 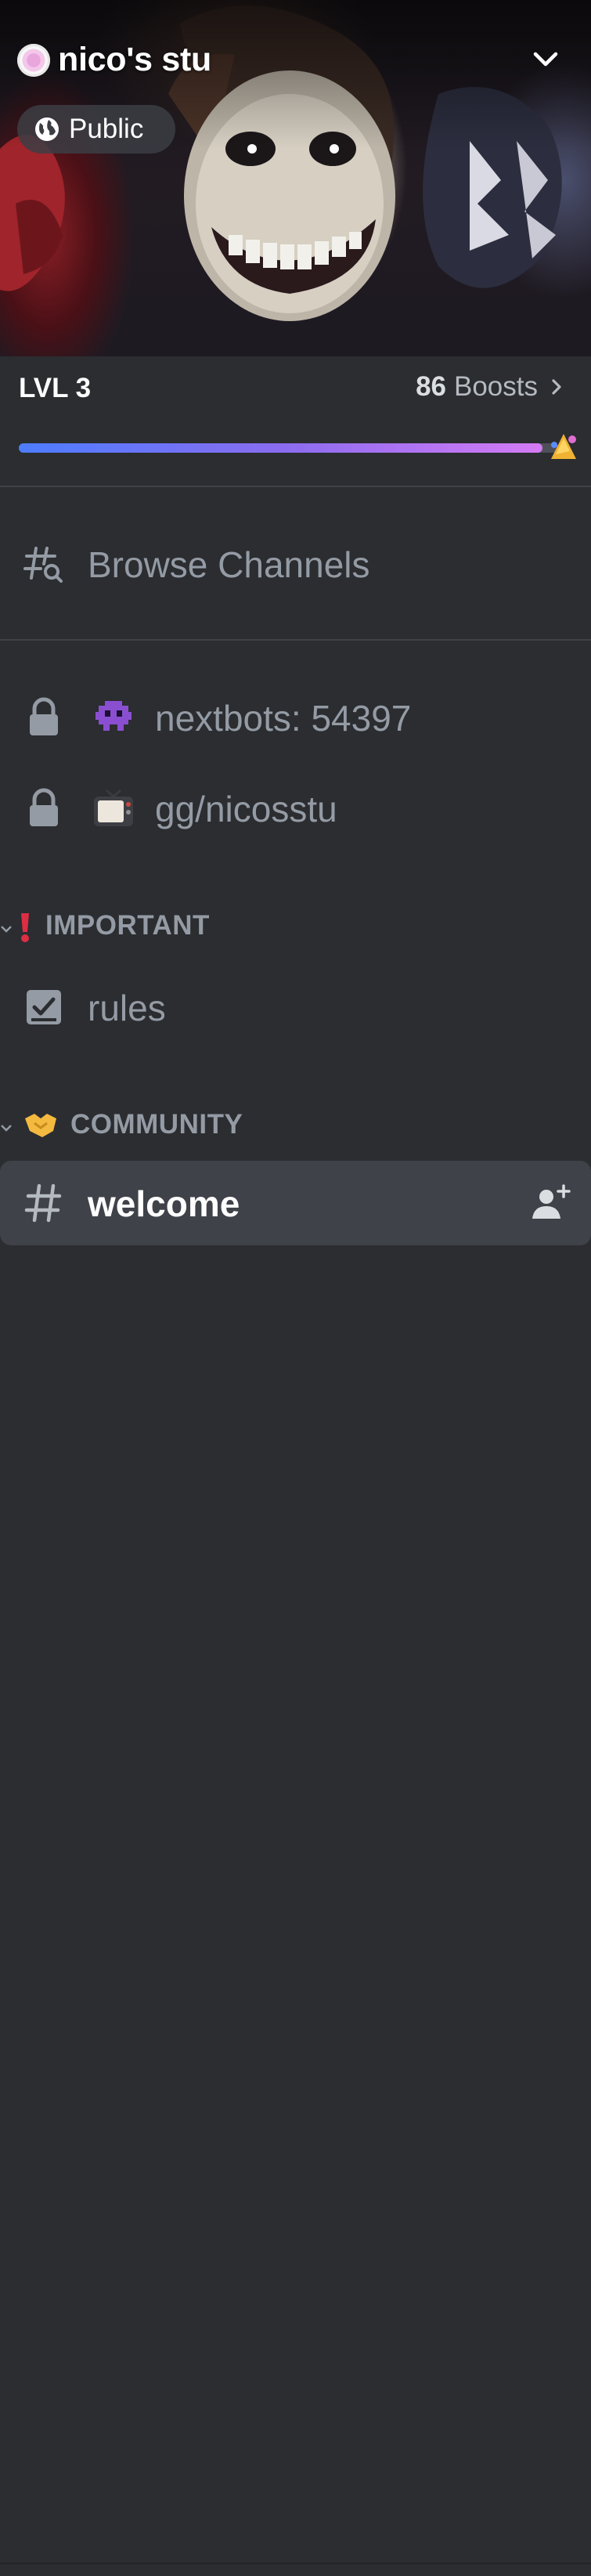 I want to click on browse-channels-icon, so click(x=43, y=565).